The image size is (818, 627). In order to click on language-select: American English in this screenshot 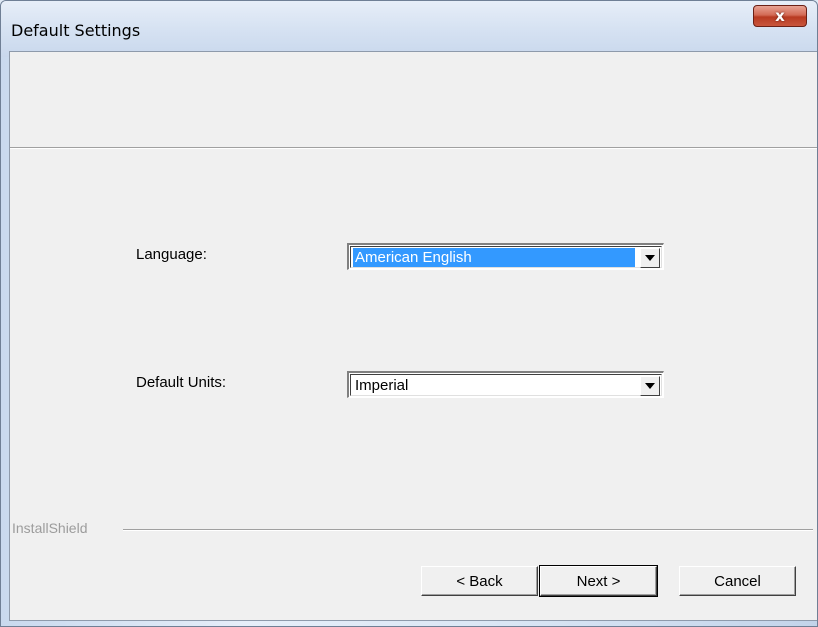, I will do `click(505, 256)`.